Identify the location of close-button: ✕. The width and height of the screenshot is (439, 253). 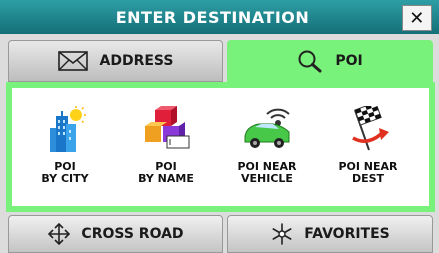
(417, 18).